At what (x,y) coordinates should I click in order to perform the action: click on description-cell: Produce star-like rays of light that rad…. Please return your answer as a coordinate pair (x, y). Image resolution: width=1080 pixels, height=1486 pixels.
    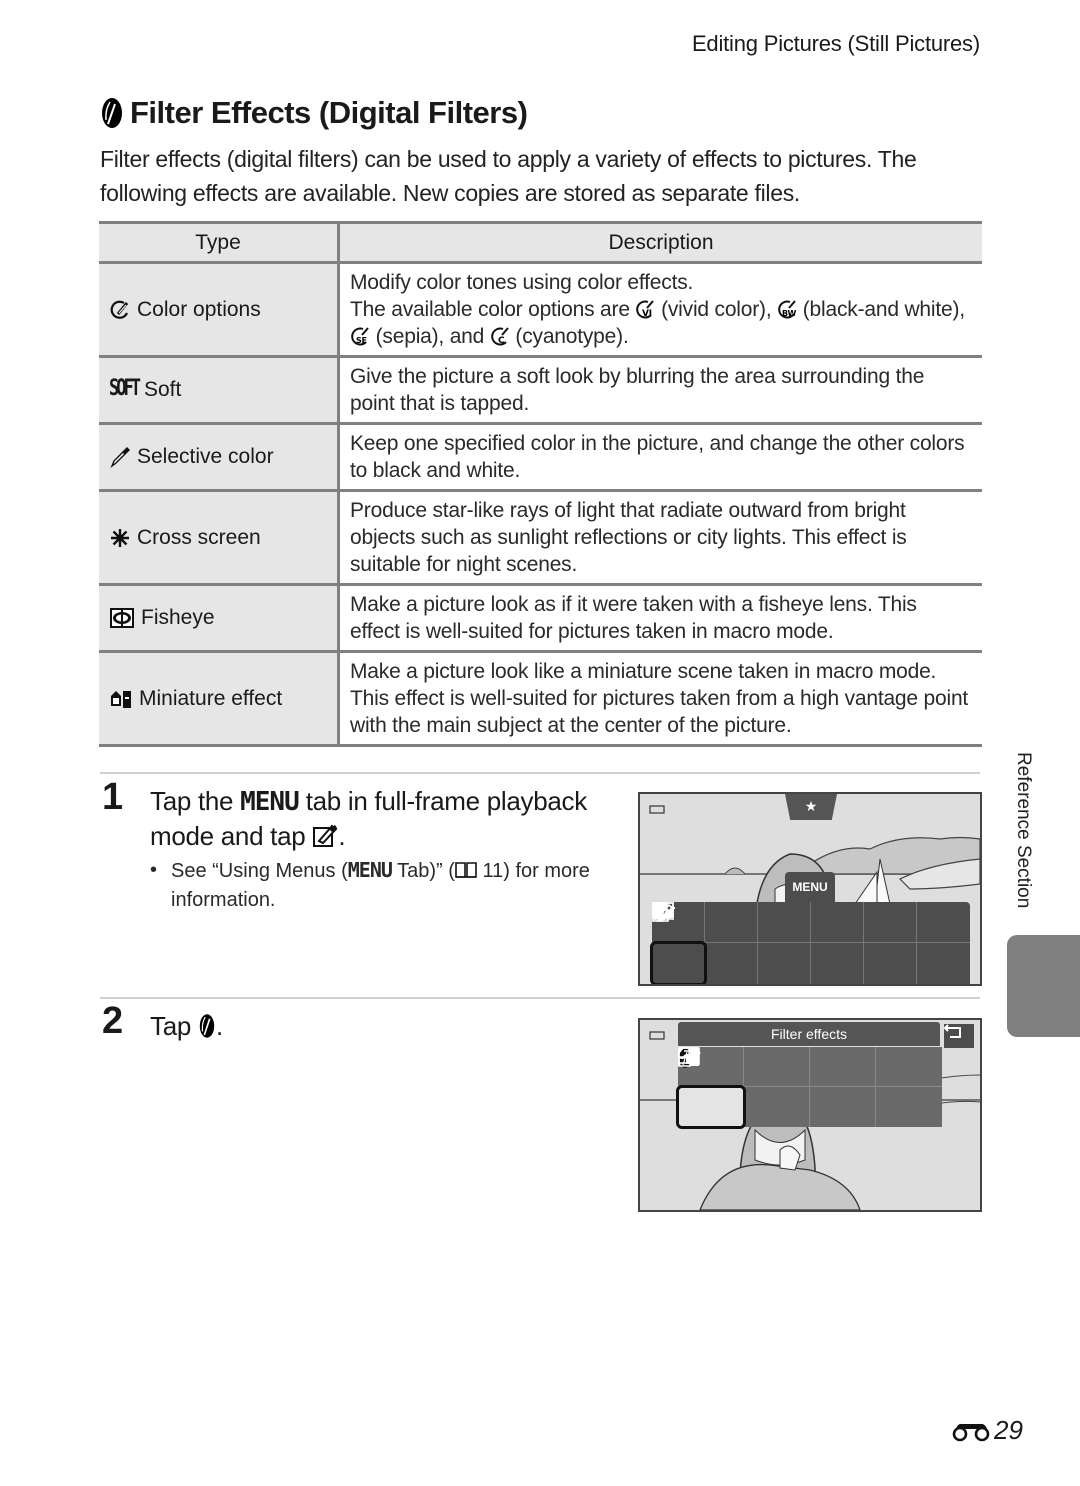
    Looking at the image, I should click on (660, 538).